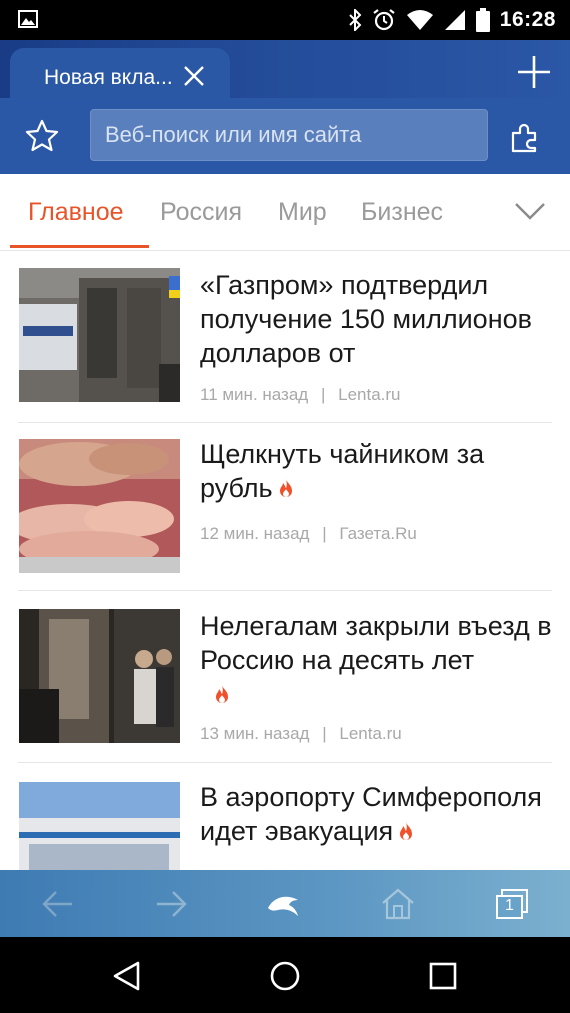 The image size is (570, 1013). I want to click on home-icon, so click(398, 904).